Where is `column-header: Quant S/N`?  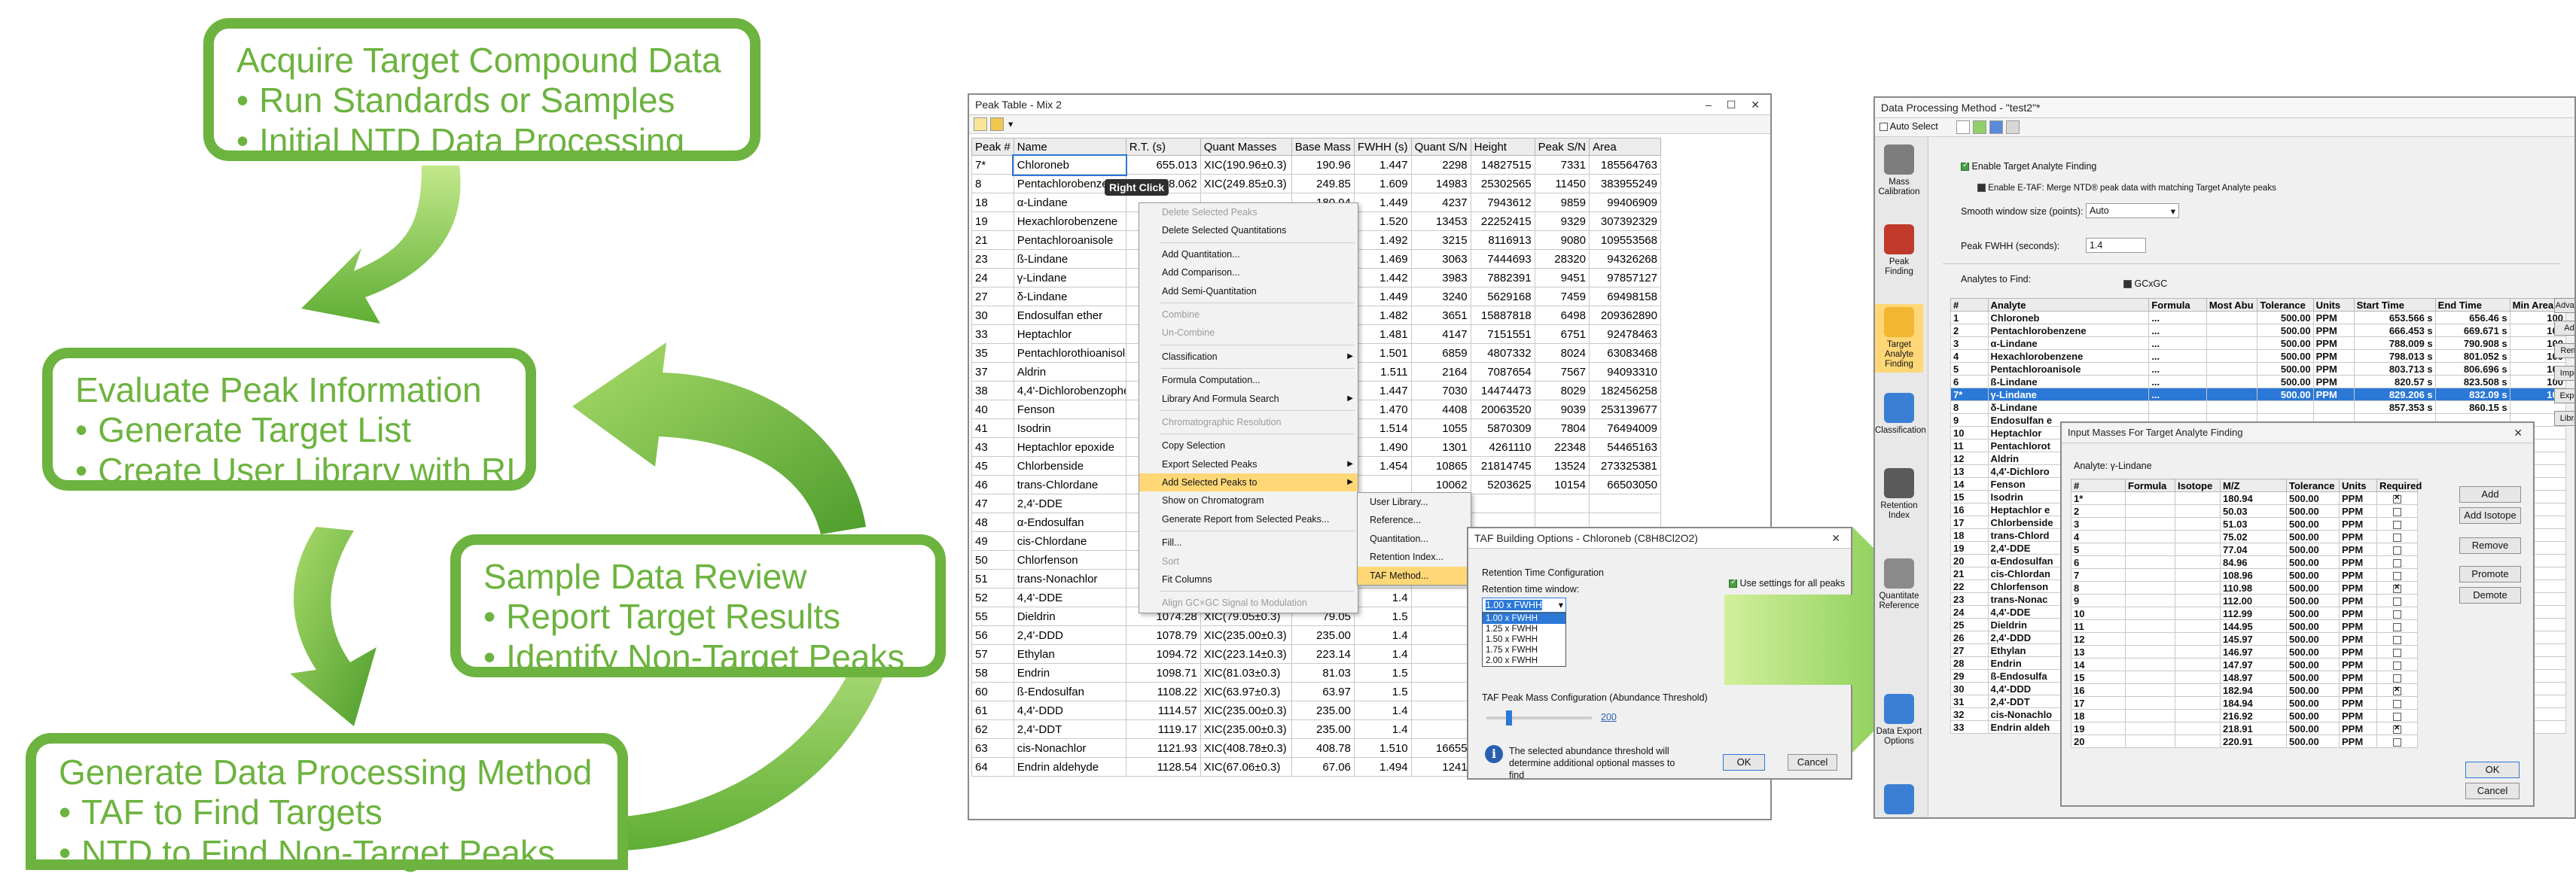 column-header: Quant S/N is located at coordinates (1440, 147).